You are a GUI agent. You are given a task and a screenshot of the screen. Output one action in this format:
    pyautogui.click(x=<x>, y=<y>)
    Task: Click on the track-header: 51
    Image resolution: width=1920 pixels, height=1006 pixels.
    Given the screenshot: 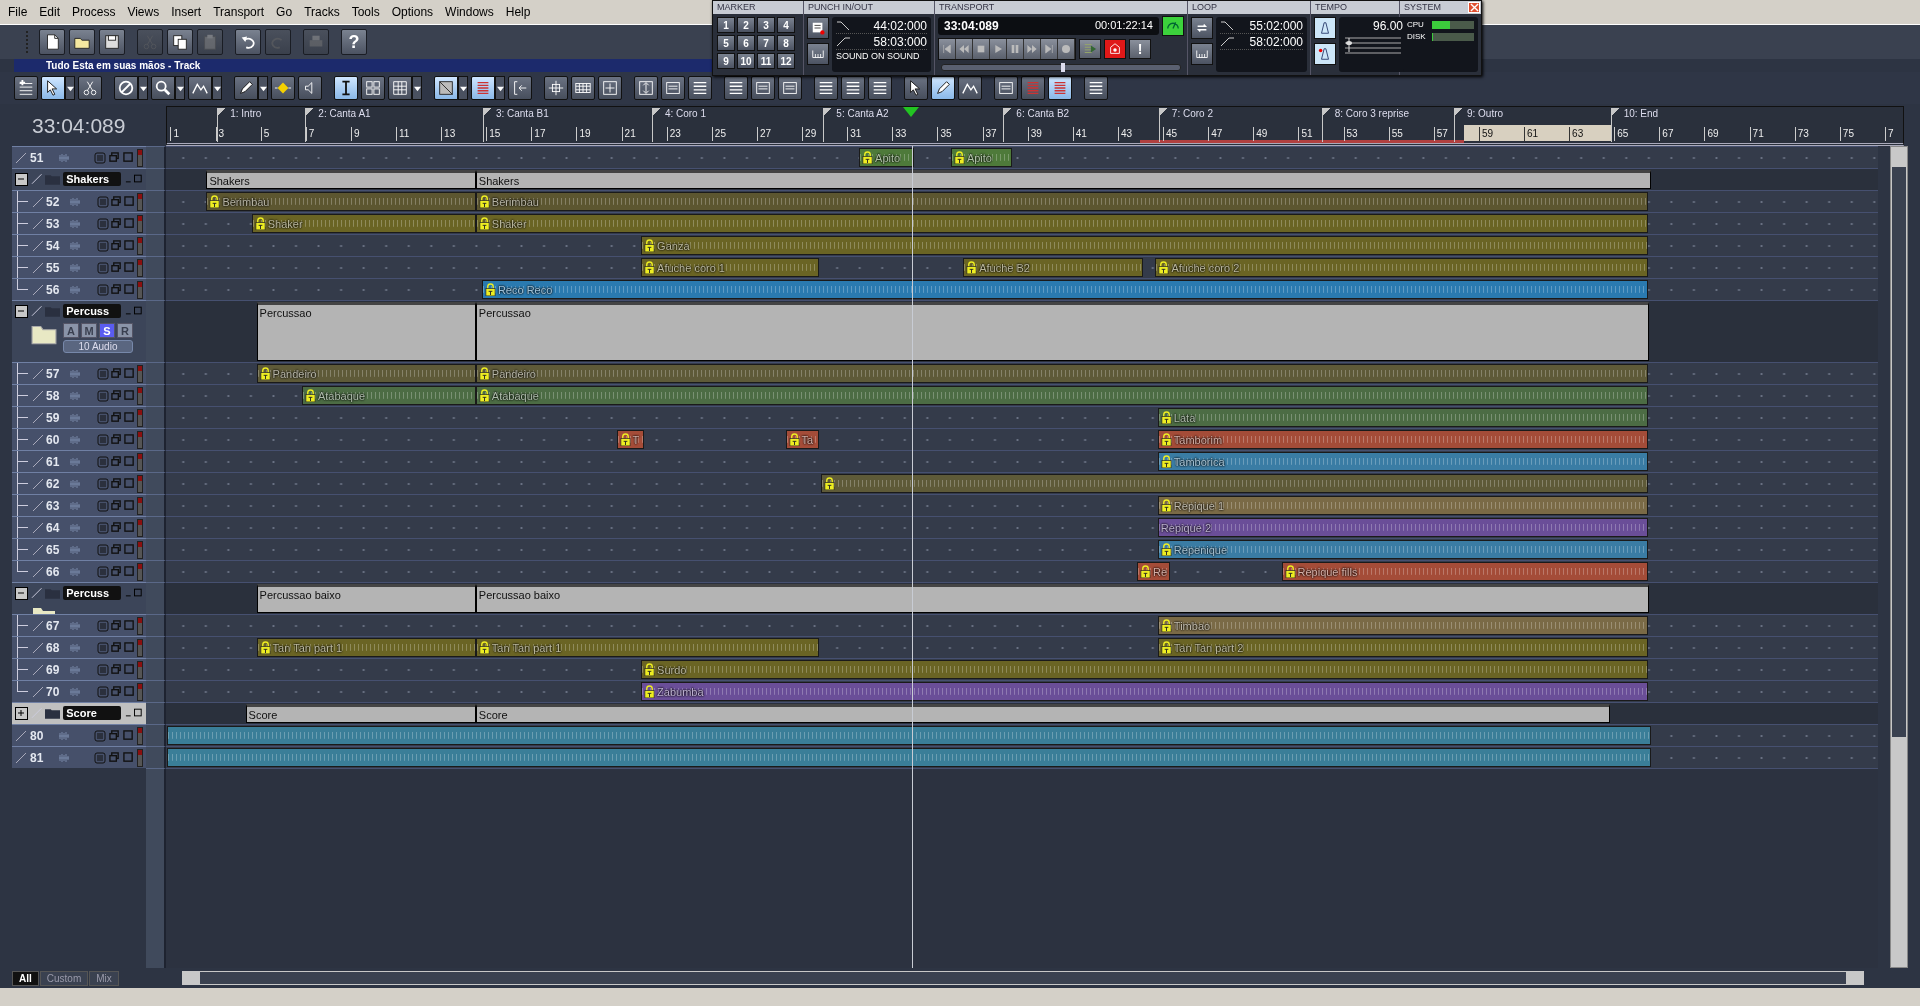 What is the action you would take?
    pyautogui.click(x=79, y=157)
    